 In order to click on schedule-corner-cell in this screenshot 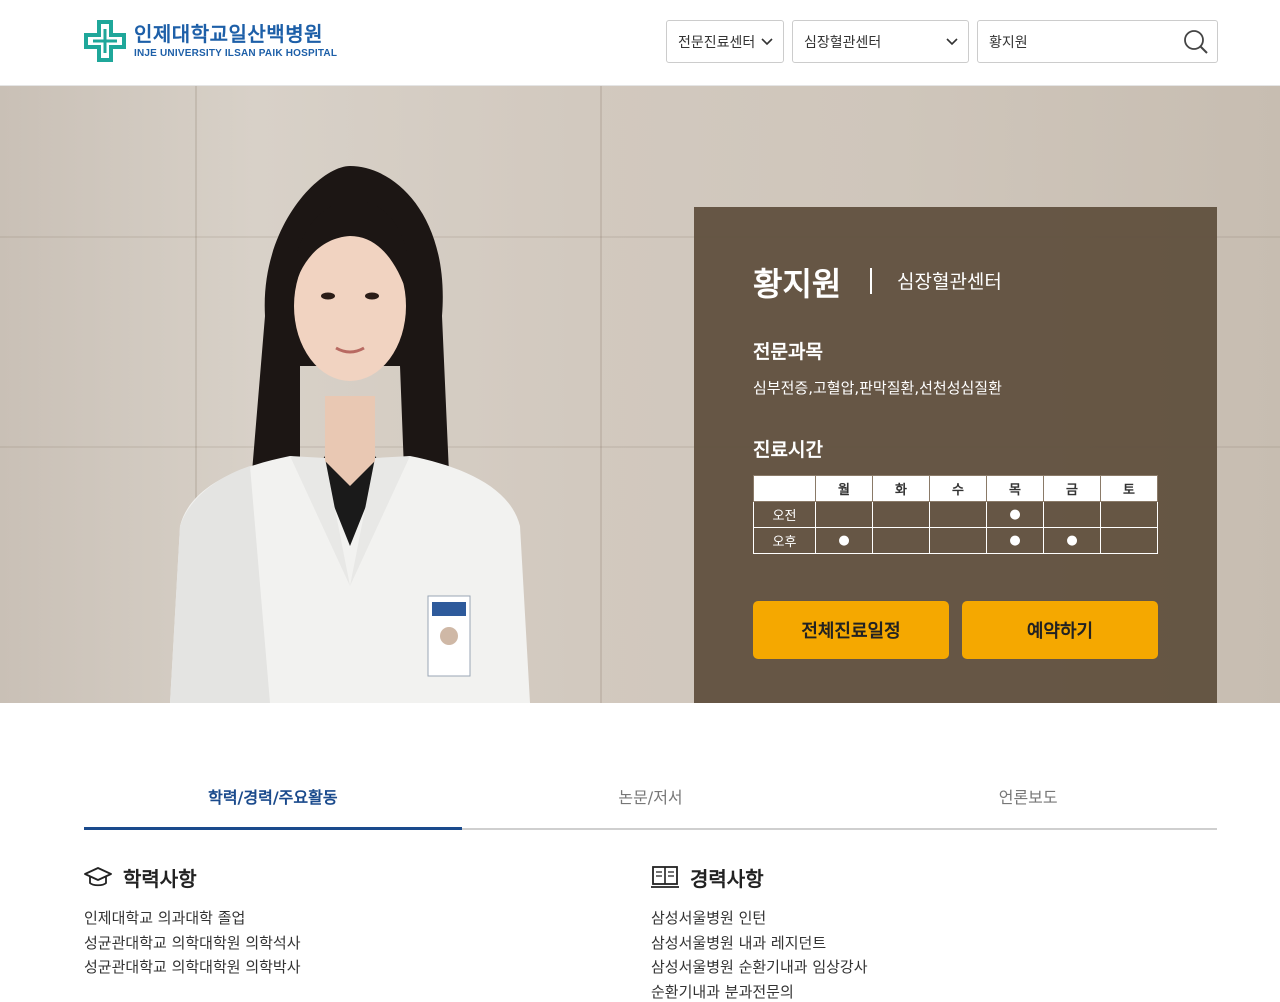, I will do `click(784, 488)`.